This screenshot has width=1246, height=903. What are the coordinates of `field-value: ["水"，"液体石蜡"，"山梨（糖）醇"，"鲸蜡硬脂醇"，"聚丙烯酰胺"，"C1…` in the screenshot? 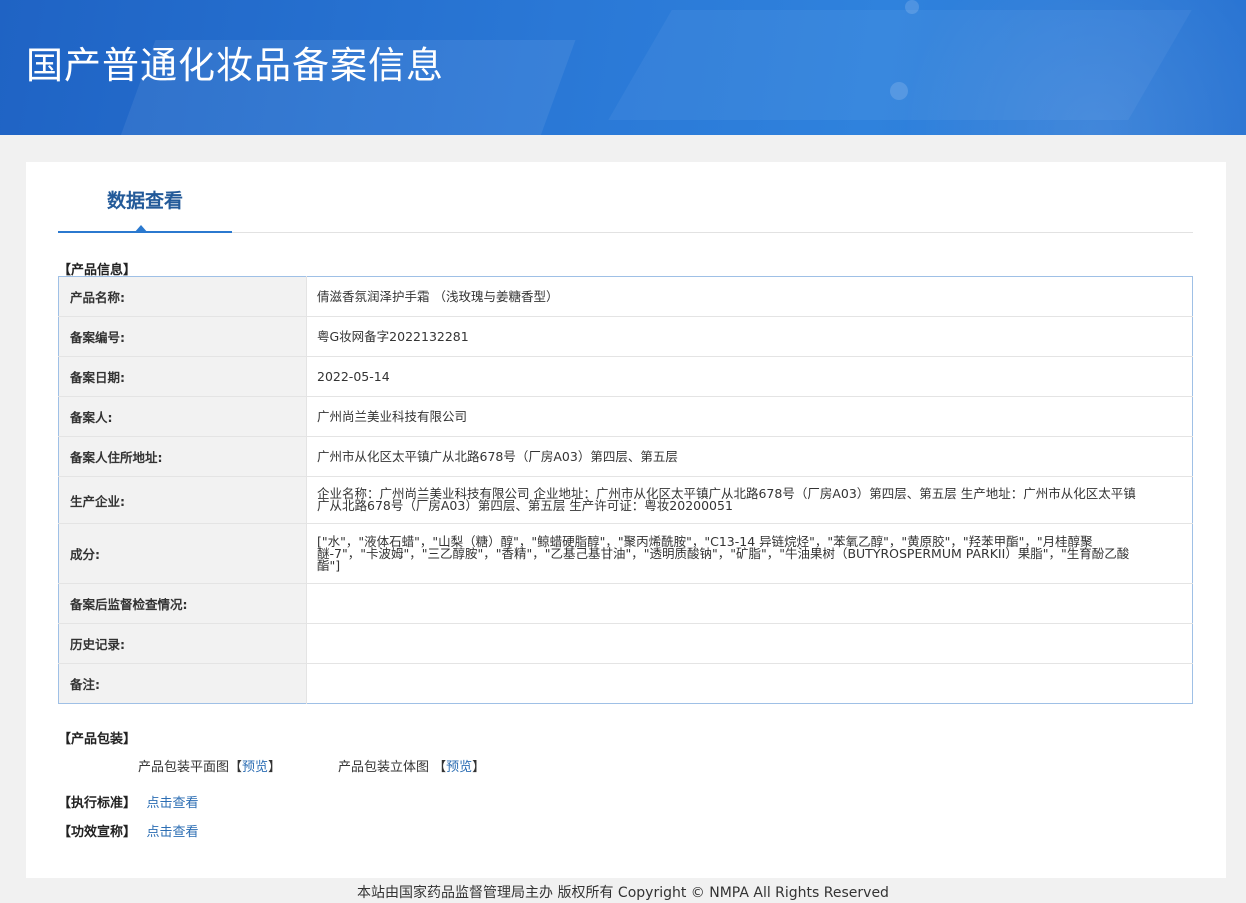 It's located at (749, 553).